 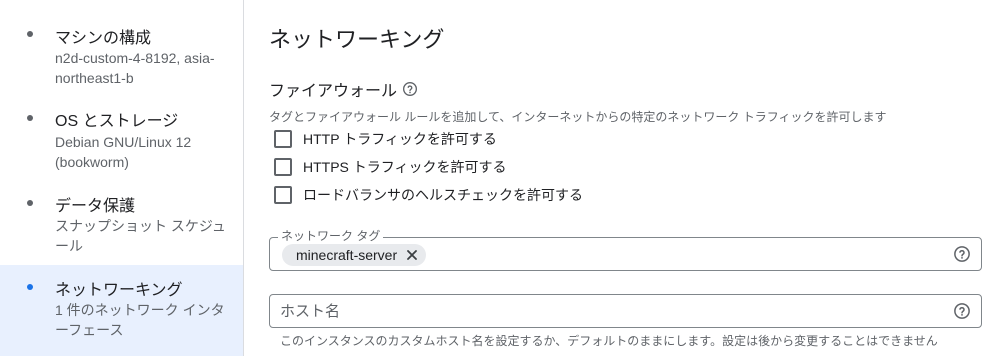 I want to click on firewall-title: ファイアウォール, so click(x=333, y=91).